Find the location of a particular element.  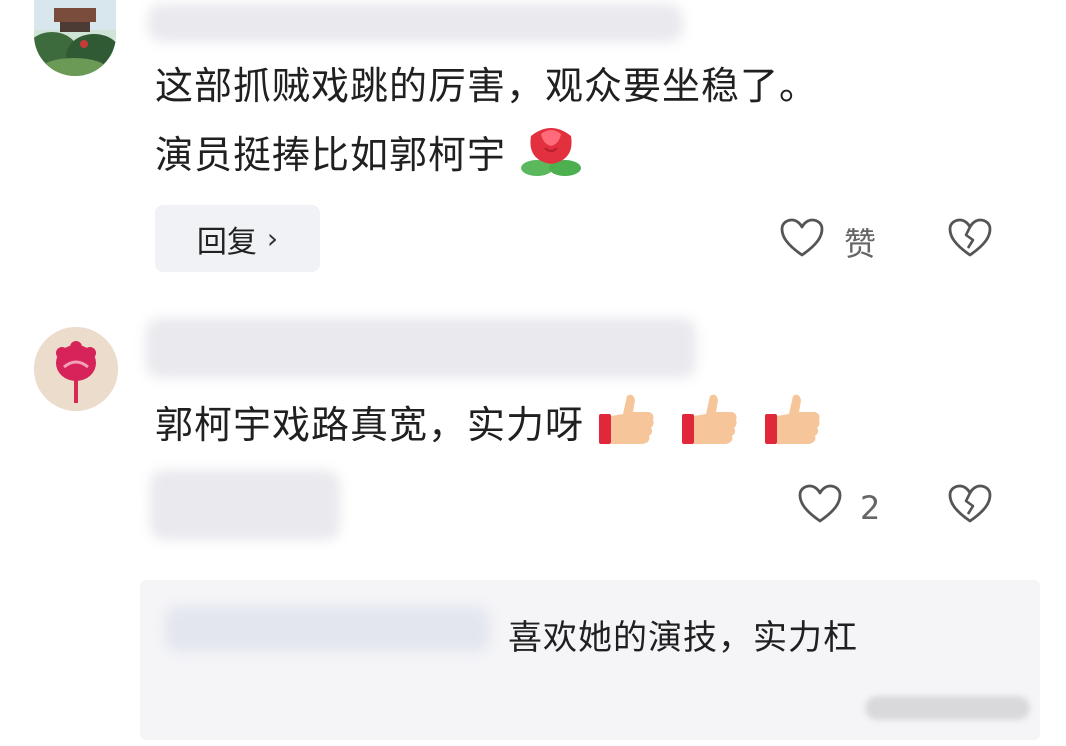

avatar-flower-image is located at coordinates (76, 369).